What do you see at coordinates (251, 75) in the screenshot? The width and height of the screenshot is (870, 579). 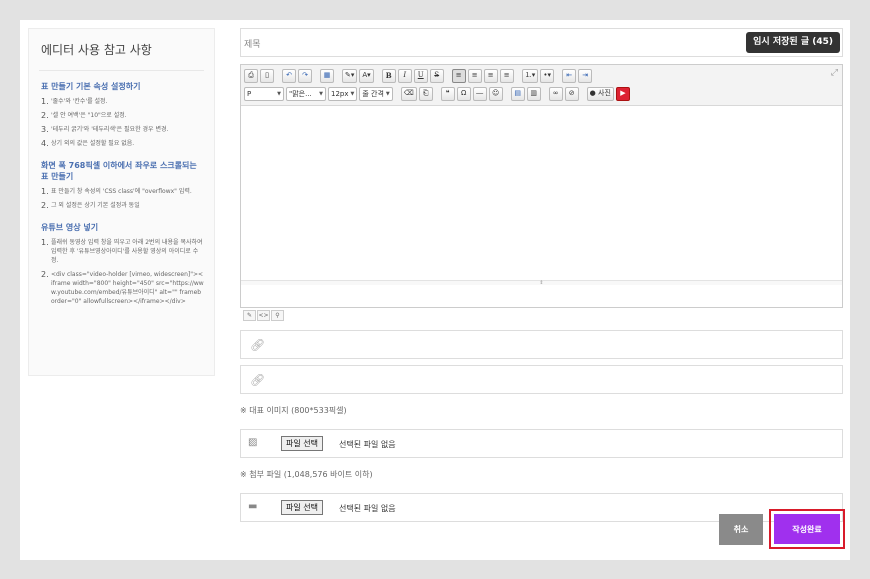 I see `print-icon: ⎙` at bounding box center [251, 75].